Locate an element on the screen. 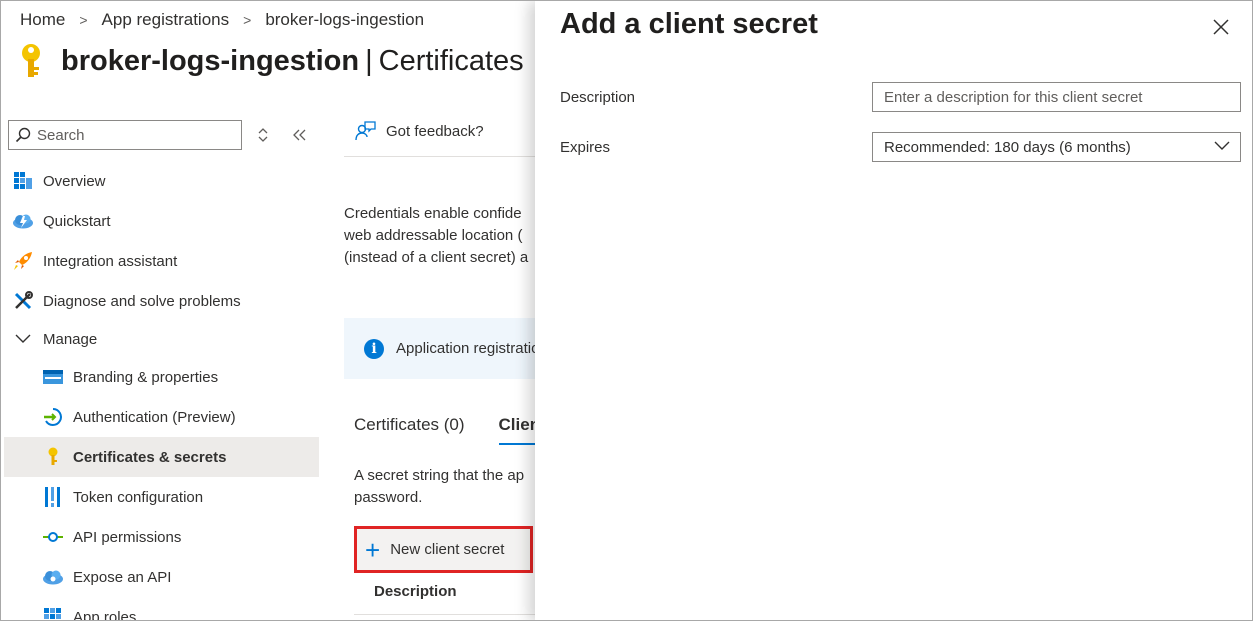  sidebar-item-certificates-secrets: Certificates & secrets is located at coordinates (161, 457).